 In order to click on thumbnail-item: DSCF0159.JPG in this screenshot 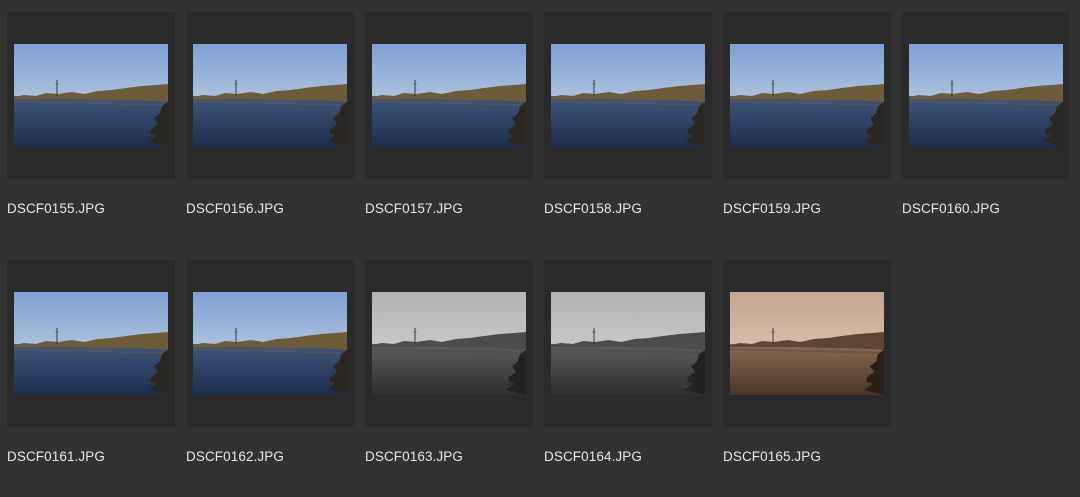, I will do `click(807, 119)`.